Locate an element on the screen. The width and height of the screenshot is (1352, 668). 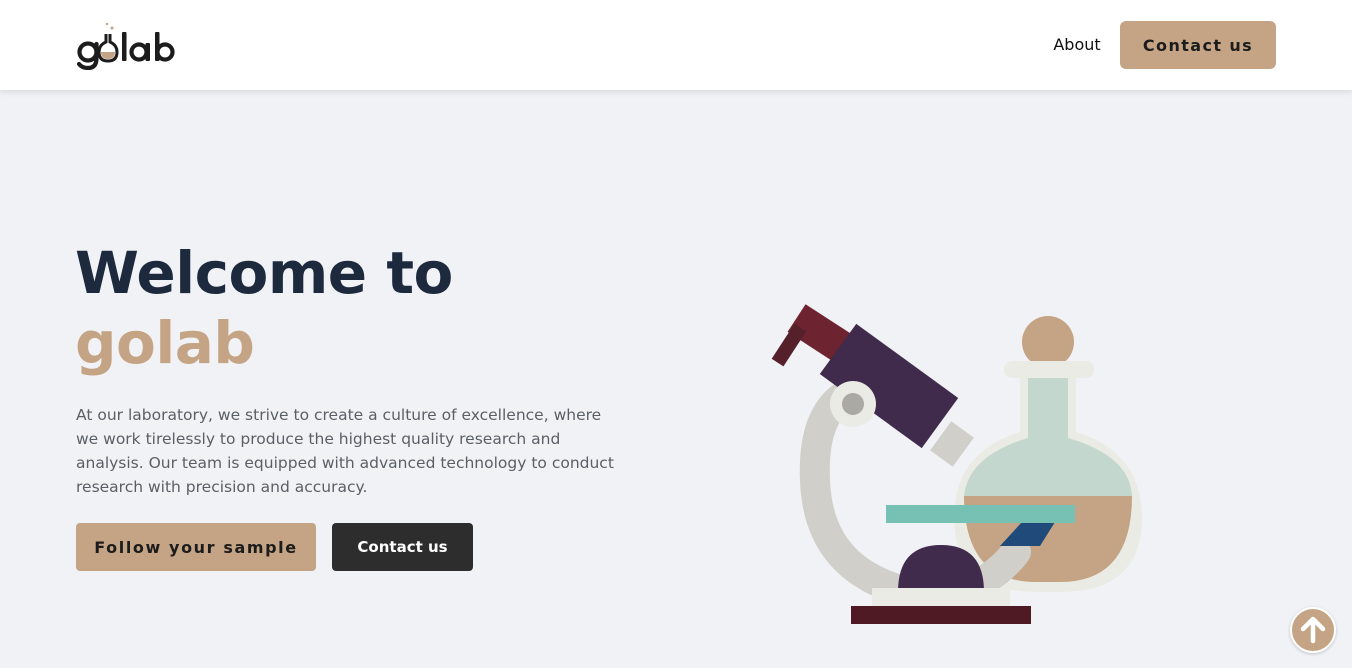
arrow-up-icon is located at coordinates (1313, 630).